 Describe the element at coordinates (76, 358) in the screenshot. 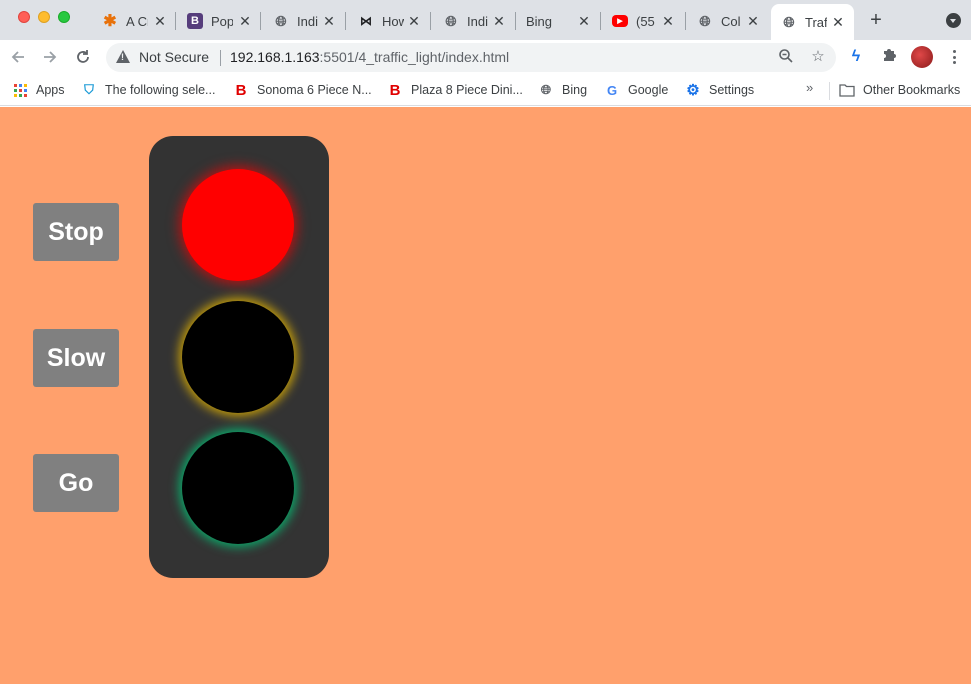

I see `slow-button: Slow` at that location.